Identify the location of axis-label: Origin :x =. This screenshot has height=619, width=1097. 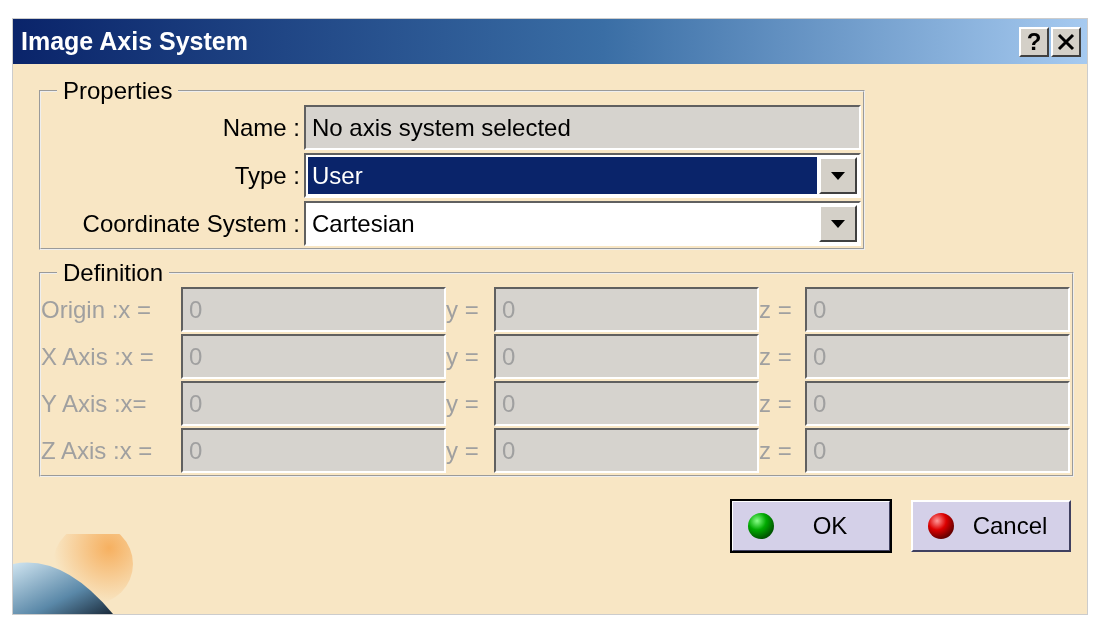
(97, 309).